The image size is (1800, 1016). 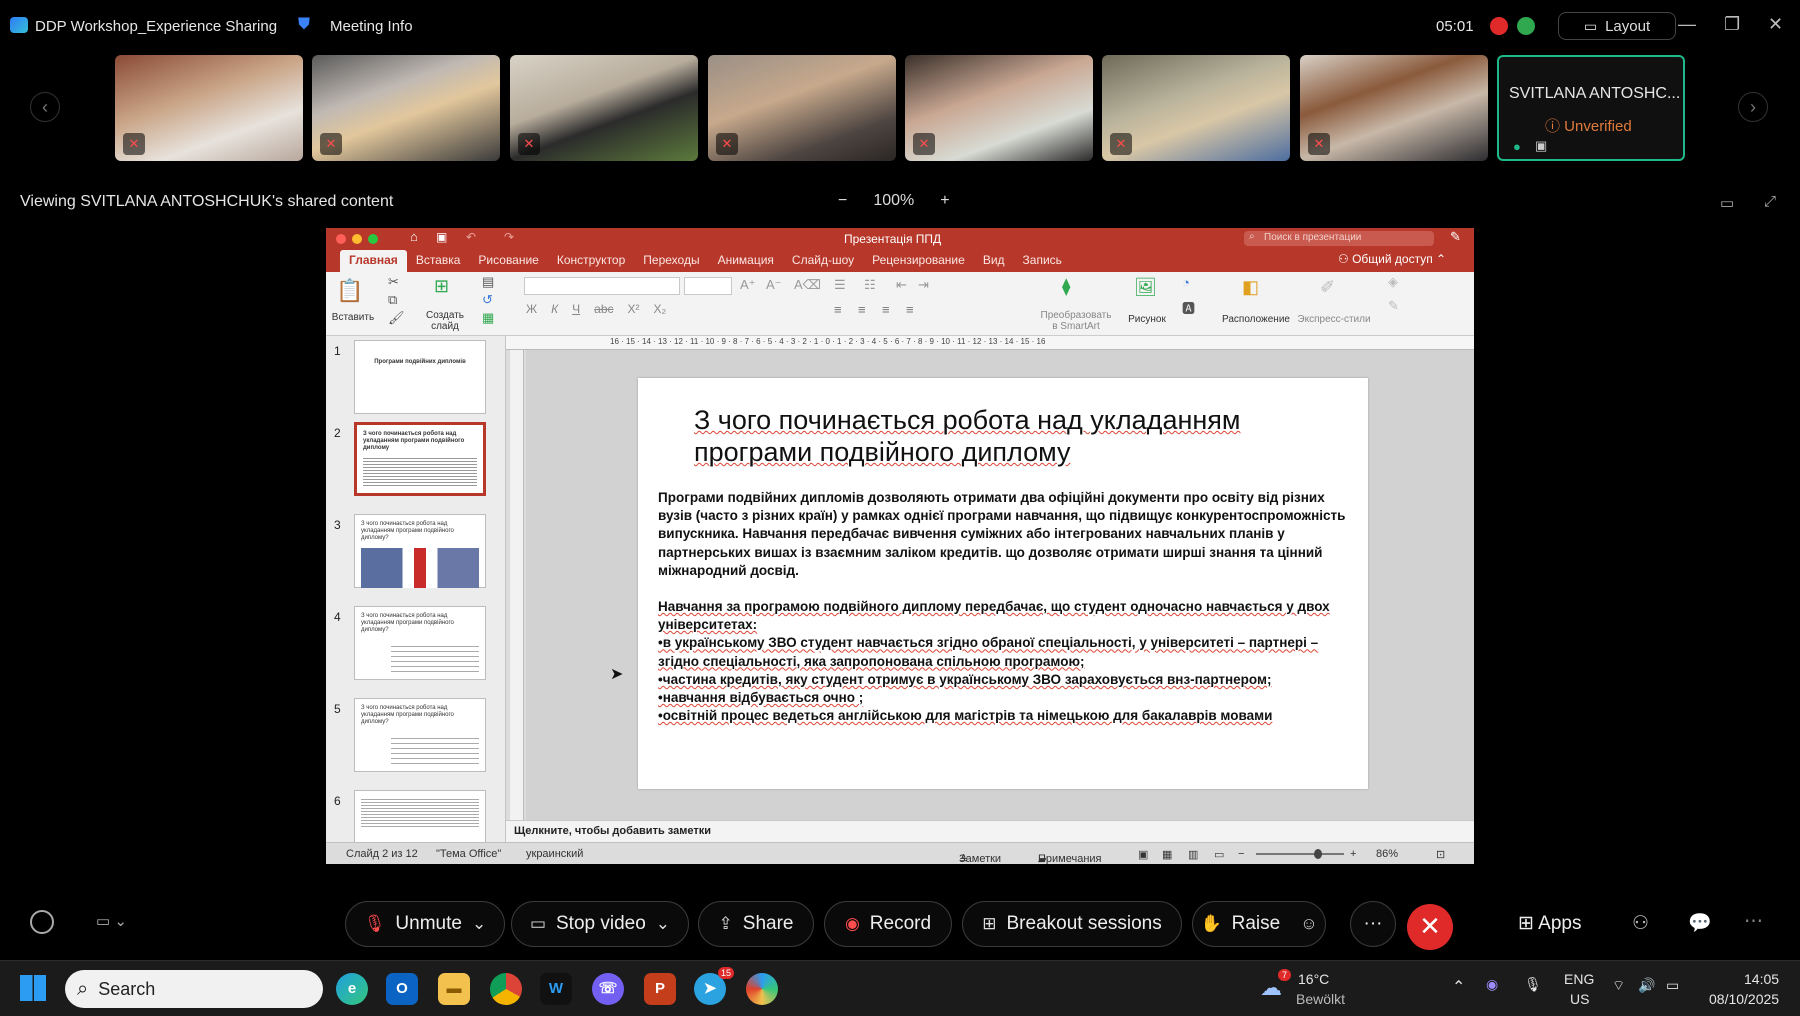 What do you see at coordinates (1393, 306) in the screenshot?
I see `outline-icon: ✎` at bounding box center [1393, 306].